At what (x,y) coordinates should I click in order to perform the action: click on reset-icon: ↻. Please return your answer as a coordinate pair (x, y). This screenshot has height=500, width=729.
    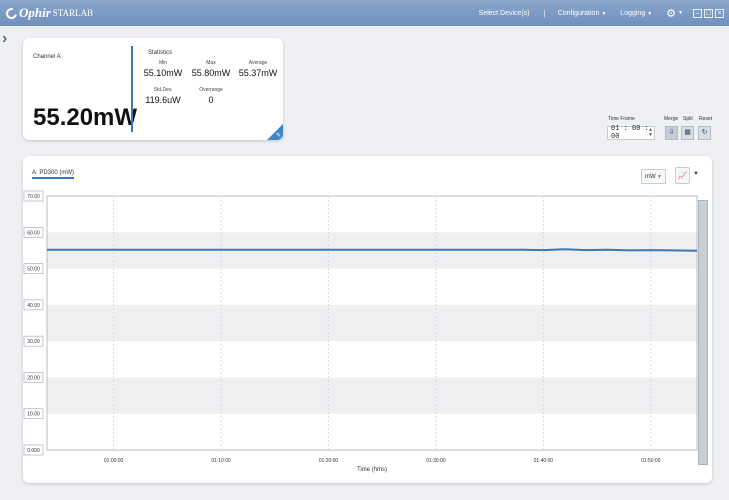
    Looking at the image, I should click on (704, 132).